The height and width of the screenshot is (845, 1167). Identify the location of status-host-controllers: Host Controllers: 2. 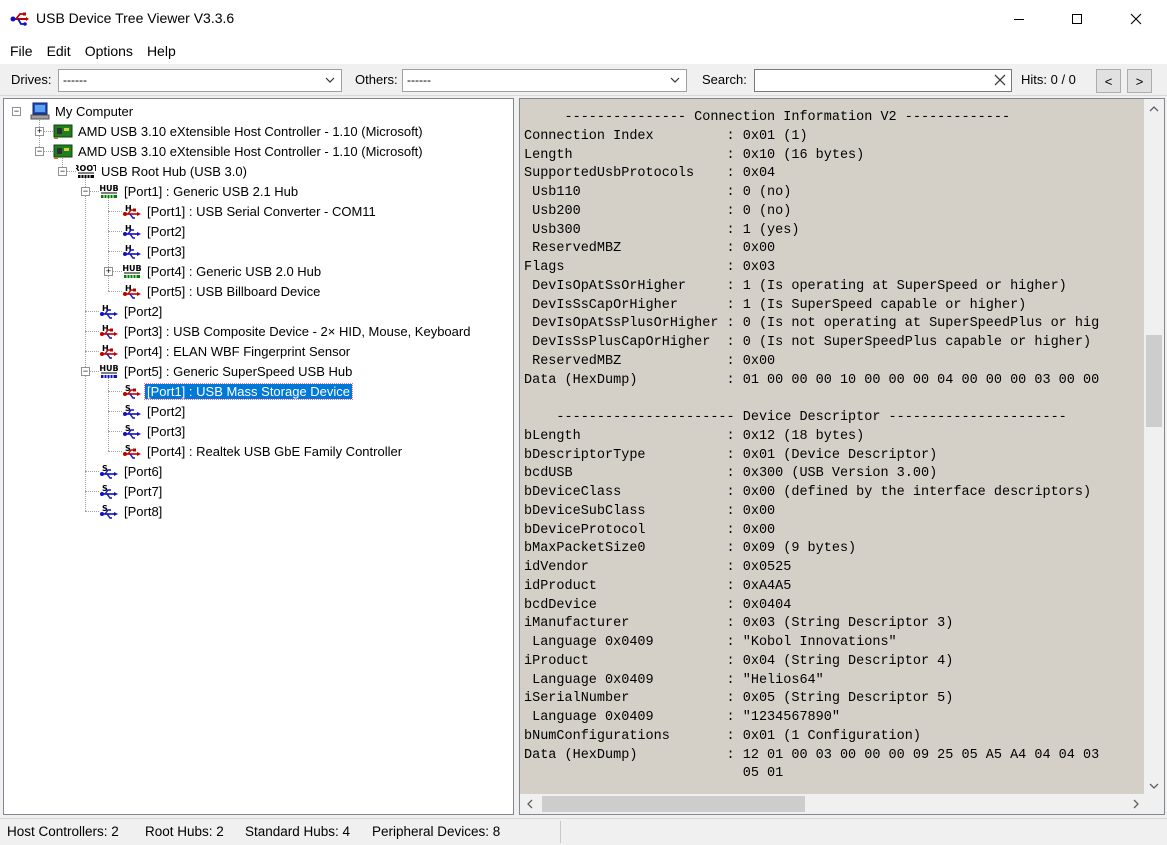
(63, 831).